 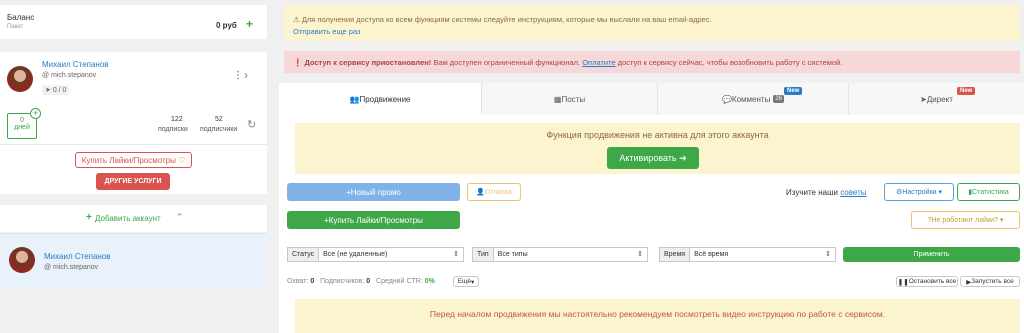 What do you see at coordinates (368, 62) in the screenshot?
I see `danger-bold: Доступ к сервису приостановлен!` at bounding box center [368, 62].